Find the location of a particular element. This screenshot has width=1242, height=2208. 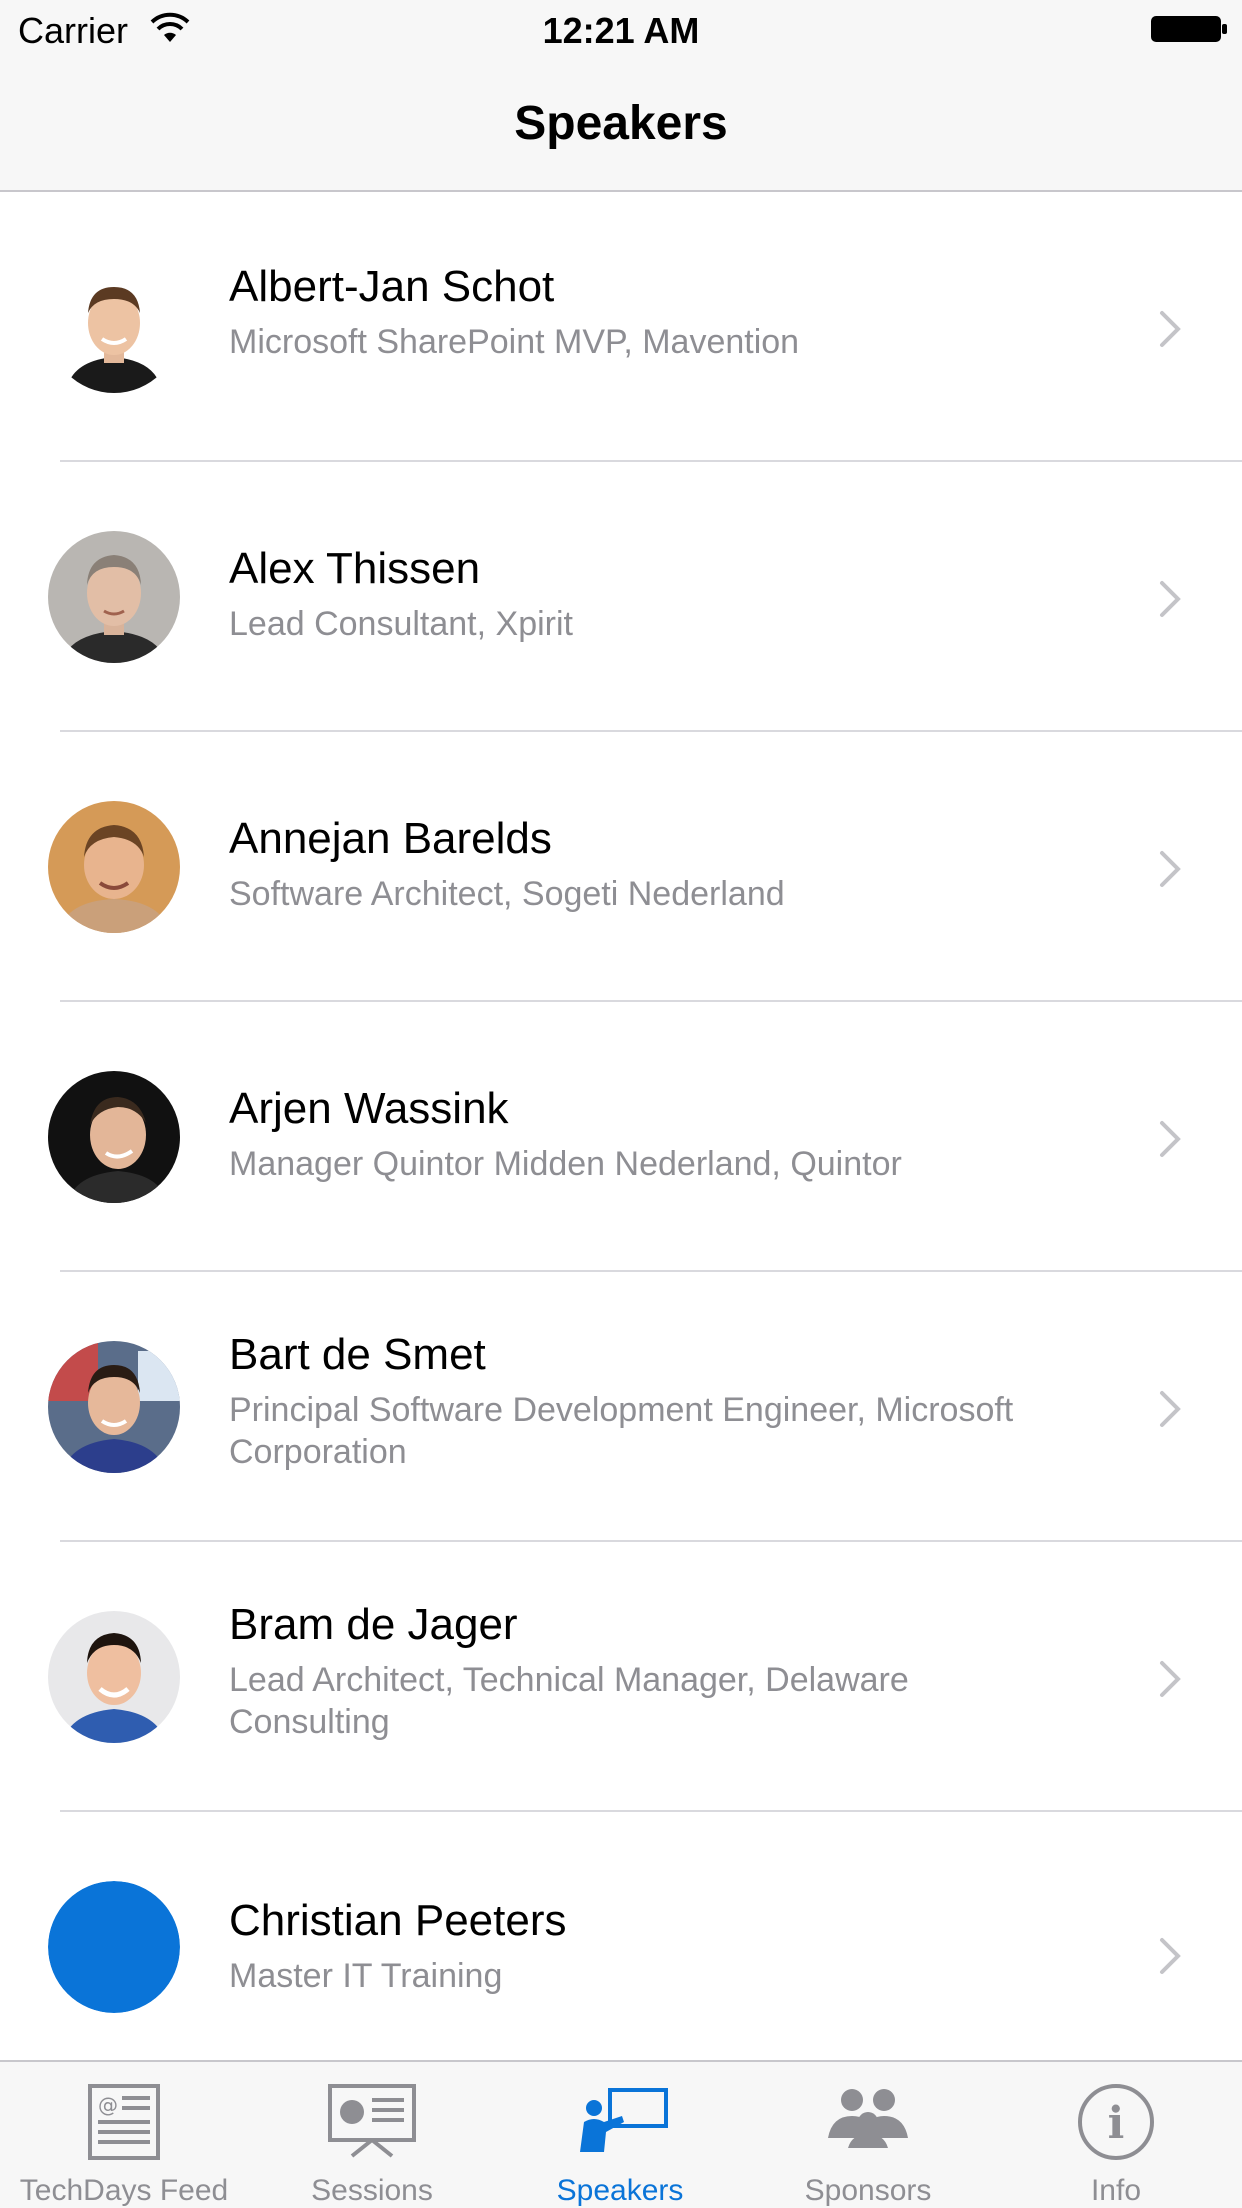

speaker-title: Microsoft SharePoint MVP, Mavention is located at coordinates (514, 342).